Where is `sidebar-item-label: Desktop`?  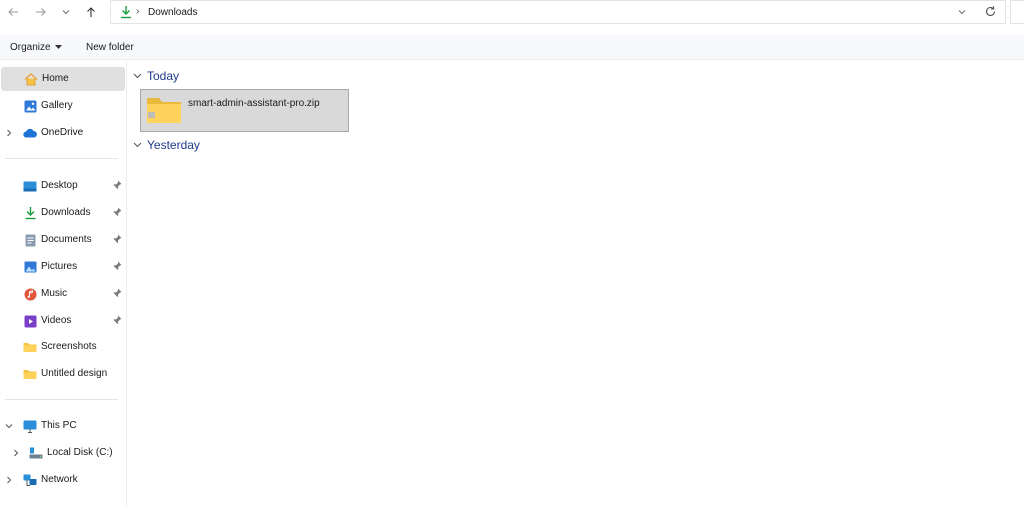 sidebar-item-label: Desktop is located at coordinates (59, 185).